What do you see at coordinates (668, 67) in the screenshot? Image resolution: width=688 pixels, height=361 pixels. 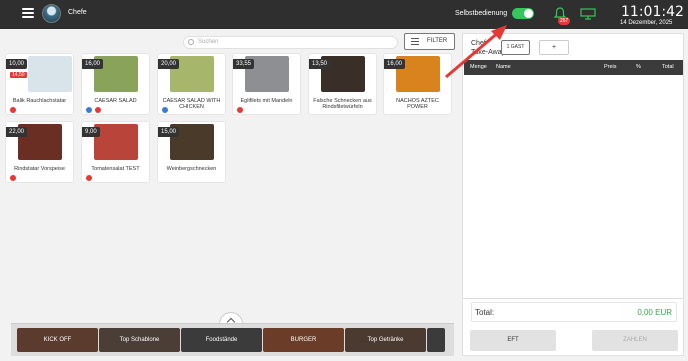 I see `col-total: Total` at bounding box center [668, 67].